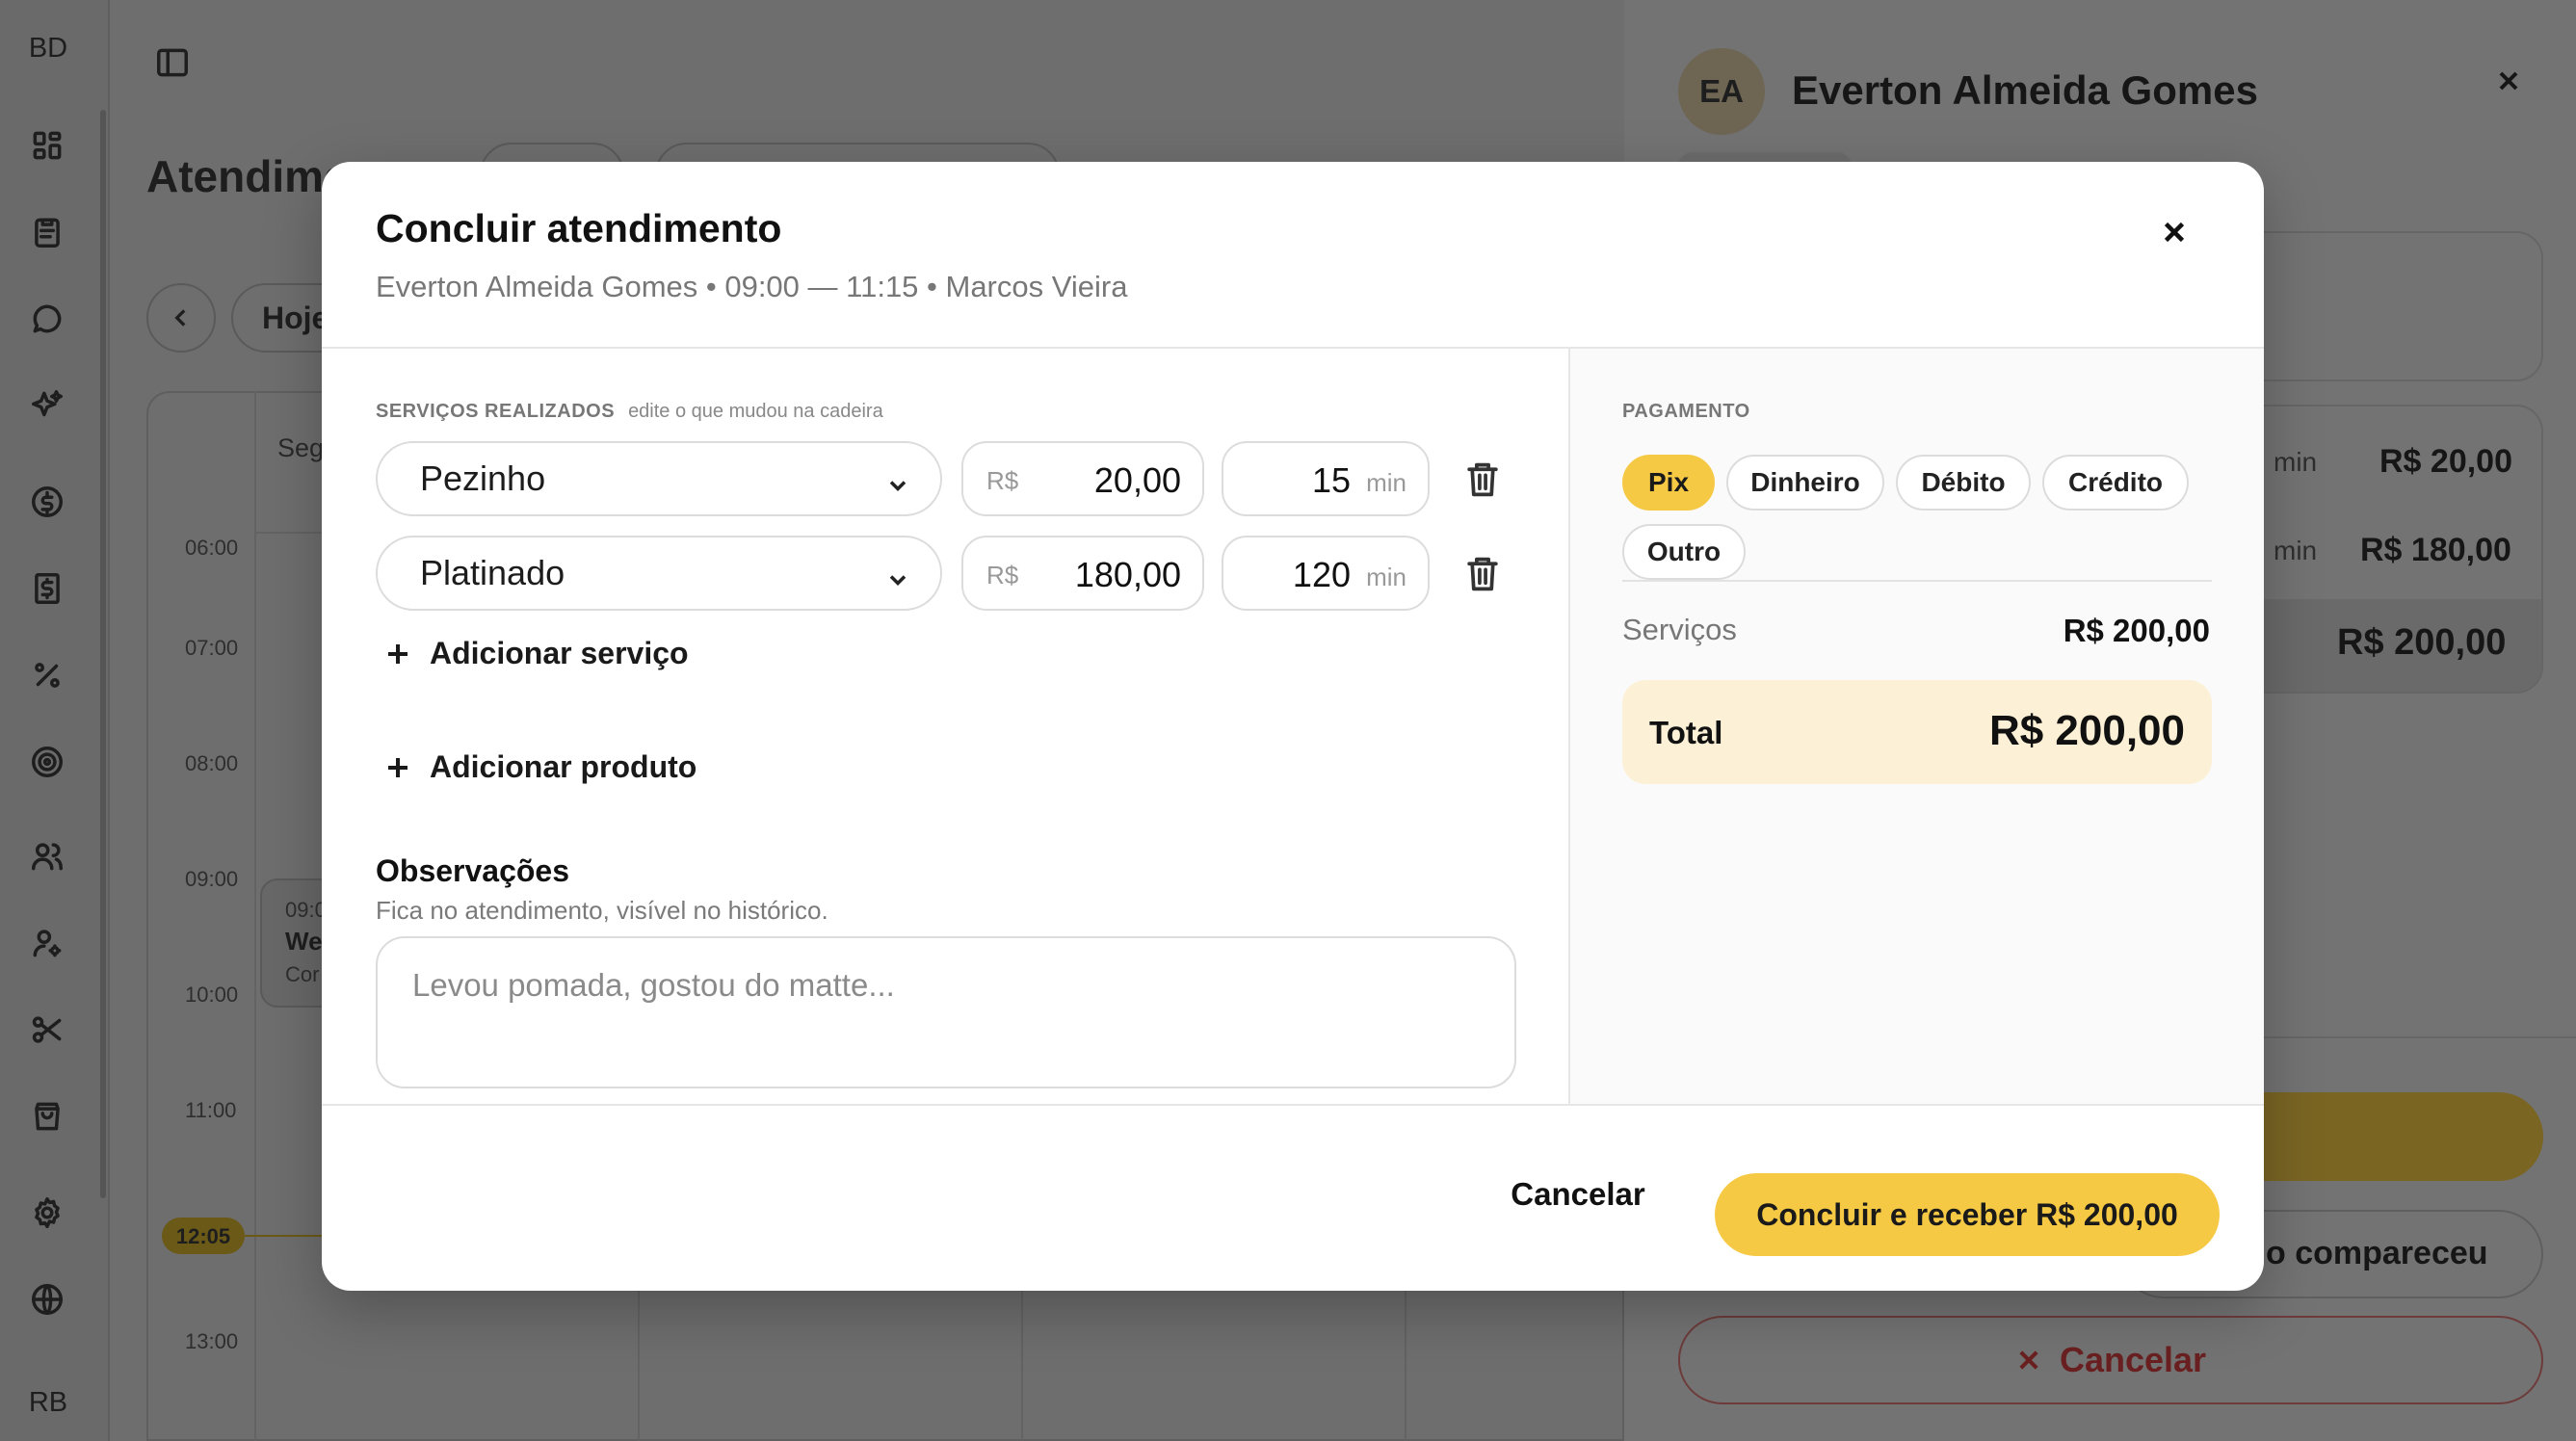 The height and width of the screenshot is (1441, 2576). What do you see at coordinates (473, 870) in the screenshot?
I see `notes-label: Observações` at bounding box center [473, 870].